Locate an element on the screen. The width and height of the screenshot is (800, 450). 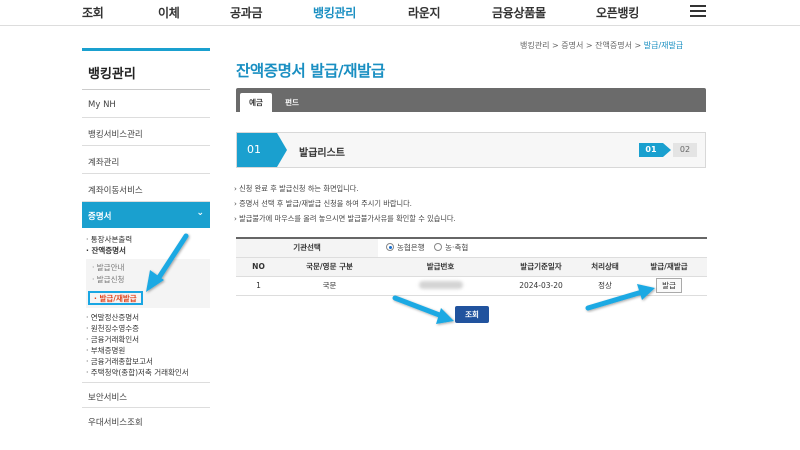
step-bar: 01 발급리스트 01 02 is located at coordinates (471, 150).